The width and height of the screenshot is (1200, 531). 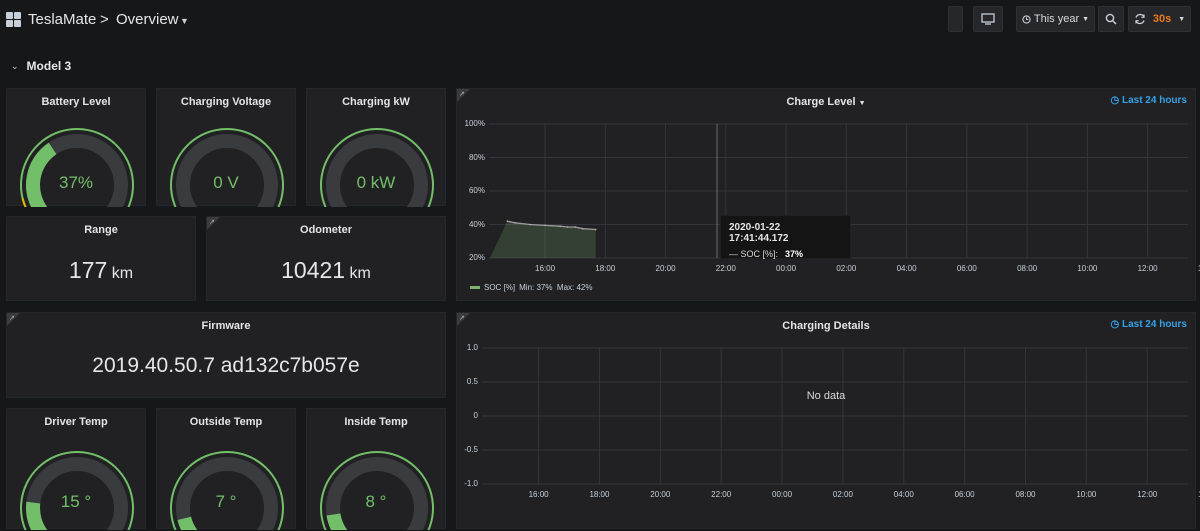 What do you see at coordinates (1197, 494) in the screenshot?
I see `x-tick-label: 14:00` at bounding box center [1197, 494].